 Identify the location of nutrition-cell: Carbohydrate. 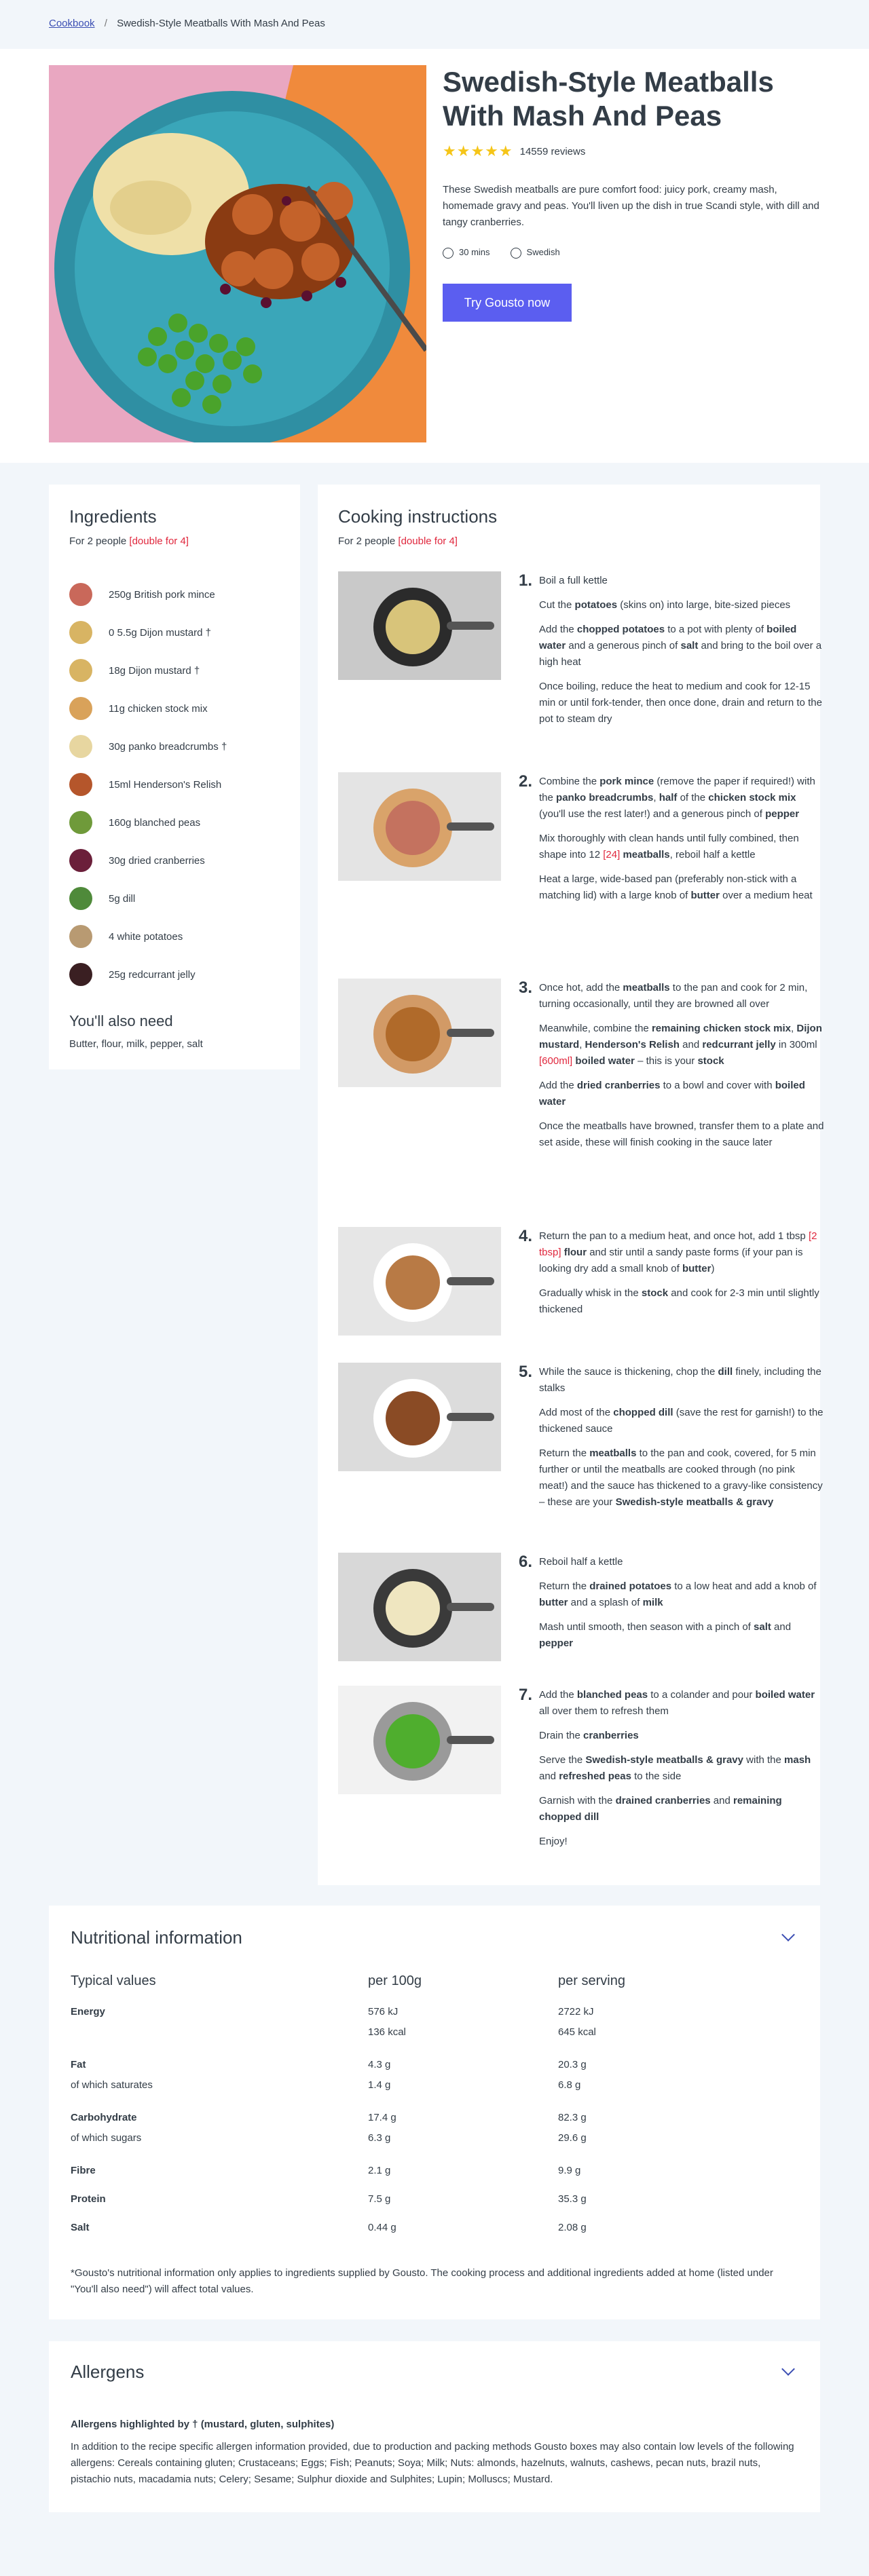
(104, 2117).